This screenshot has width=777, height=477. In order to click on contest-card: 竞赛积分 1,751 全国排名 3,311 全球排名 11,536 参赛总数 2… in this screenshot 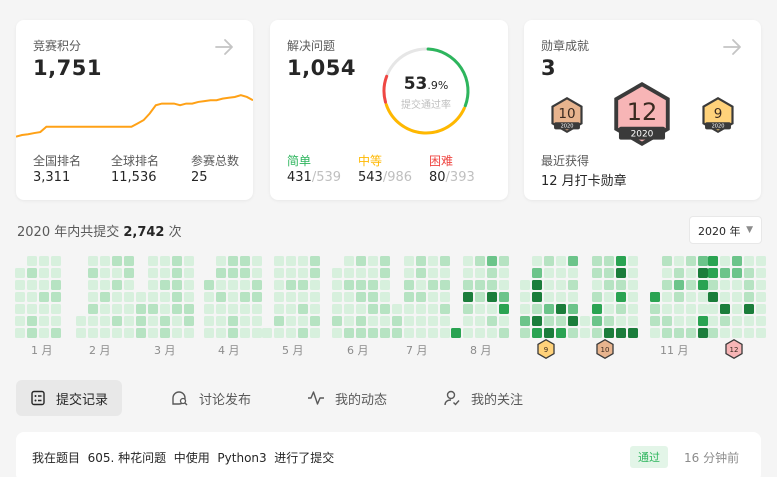, I will do `click(134, 110)`.